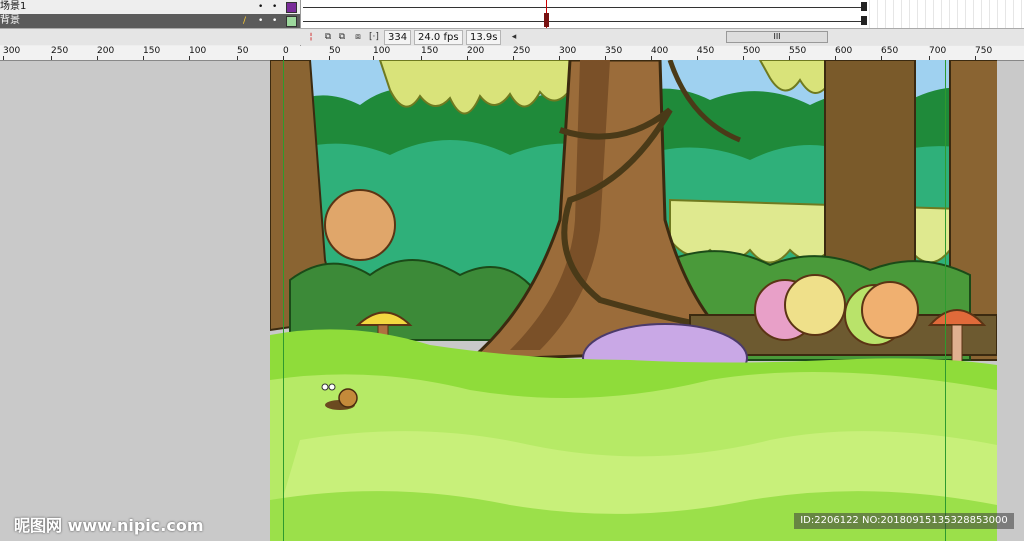 Image resolution: width=1024 pixels, height=541 pixels. I want to click on ruler-label: 750, so click(984, 53).